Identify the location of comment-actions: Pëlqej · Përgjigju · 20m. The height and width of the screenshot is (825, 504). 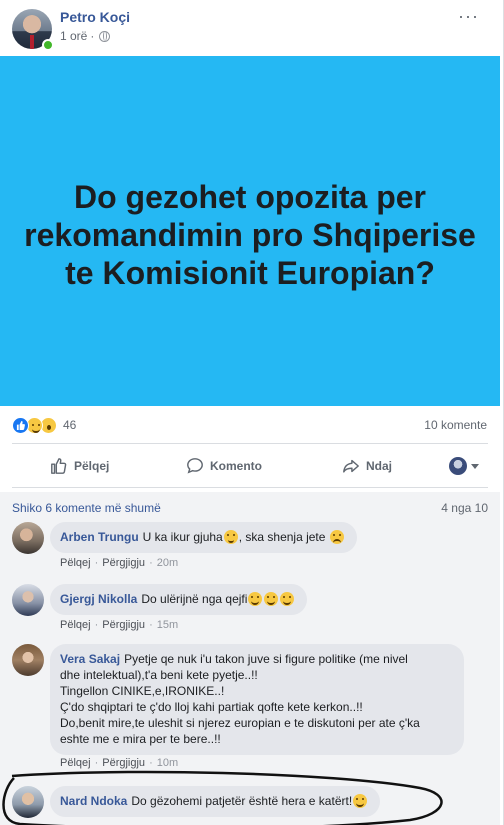
(119, 563).